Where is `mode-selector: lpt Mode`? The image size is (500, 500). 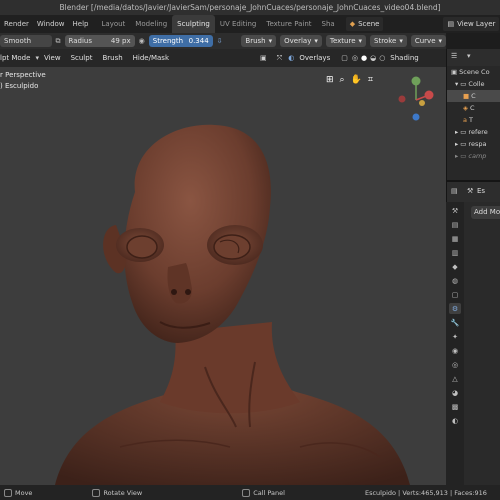
mode-selector: lpt Mode is located at coordinates (17, 58).